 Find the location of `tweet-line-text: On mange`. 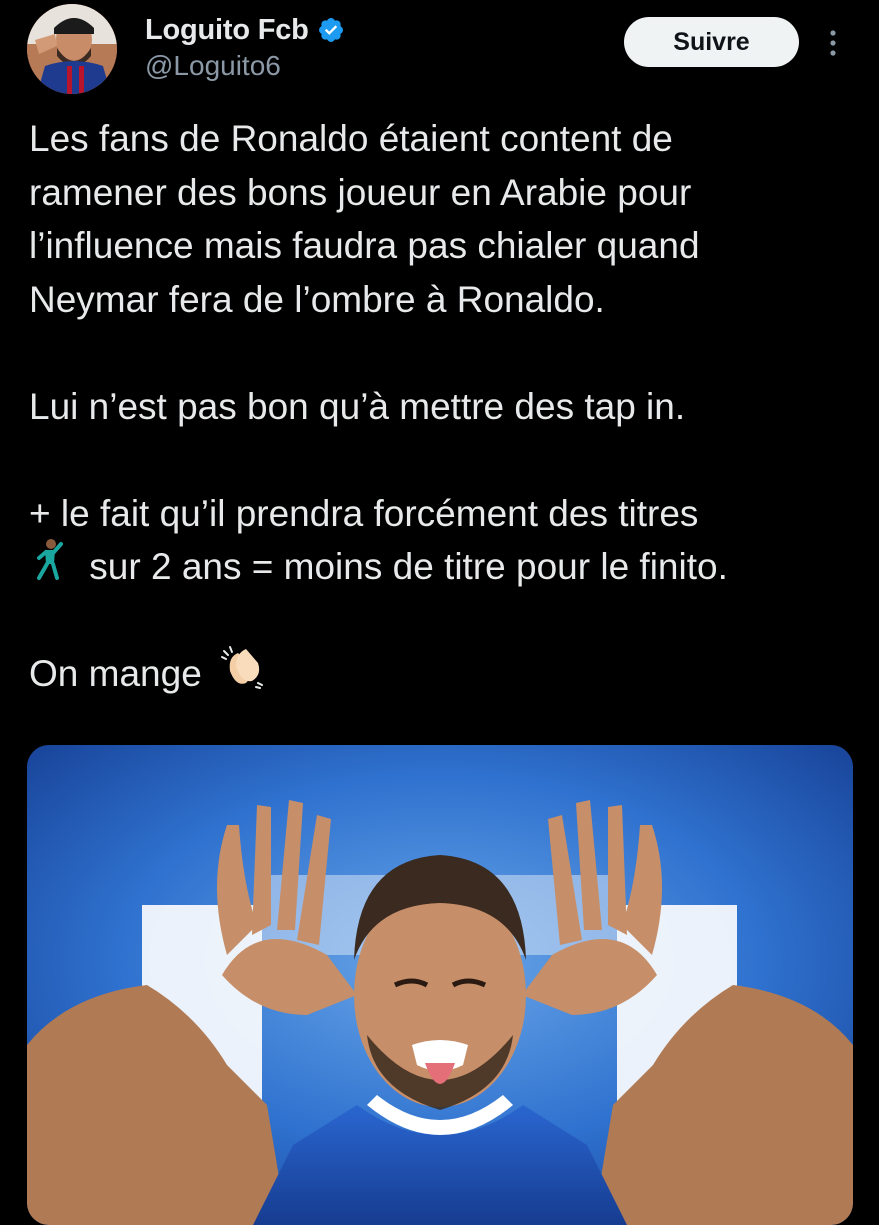

tweet-line-text: On mange is located at coordinates (115, 673).